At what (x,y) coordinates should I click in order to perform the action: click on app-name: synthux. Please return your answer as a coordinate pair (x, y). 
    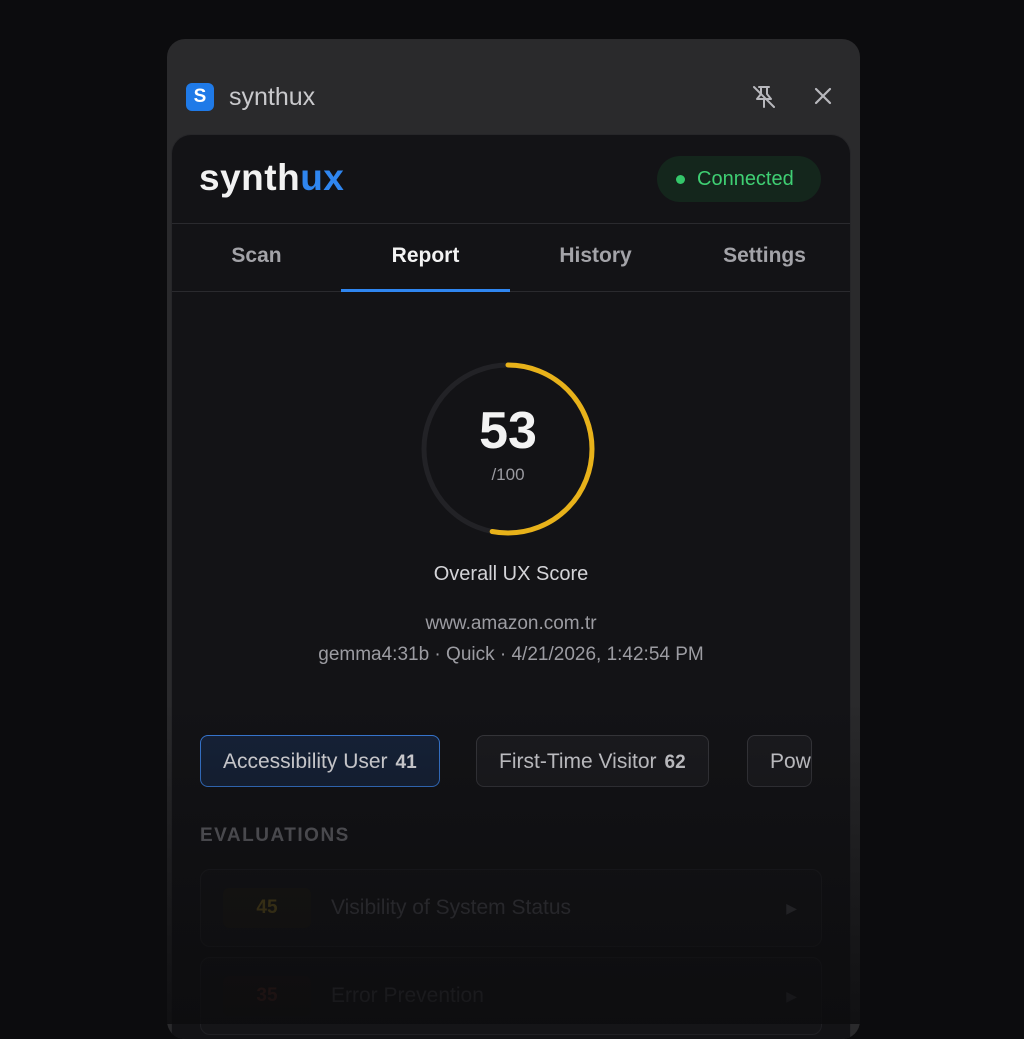
    Looking at the image, I should click on (272, 97).